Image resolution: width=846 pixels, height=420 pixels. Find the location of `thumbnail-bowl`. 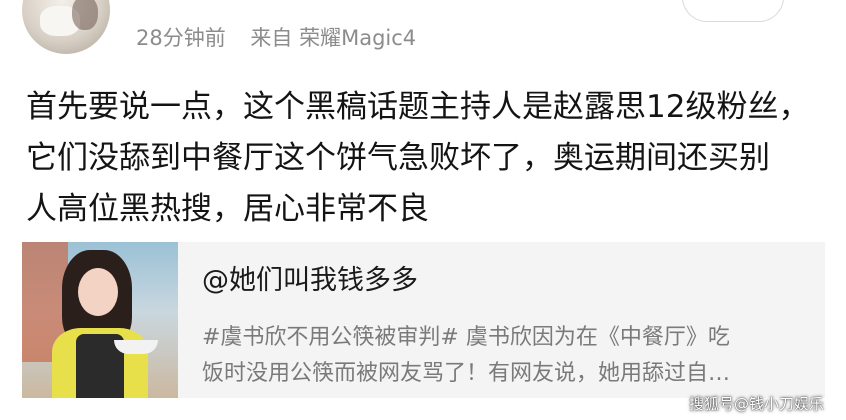

thumbnail-bowl is located at coordinates (136, 347).